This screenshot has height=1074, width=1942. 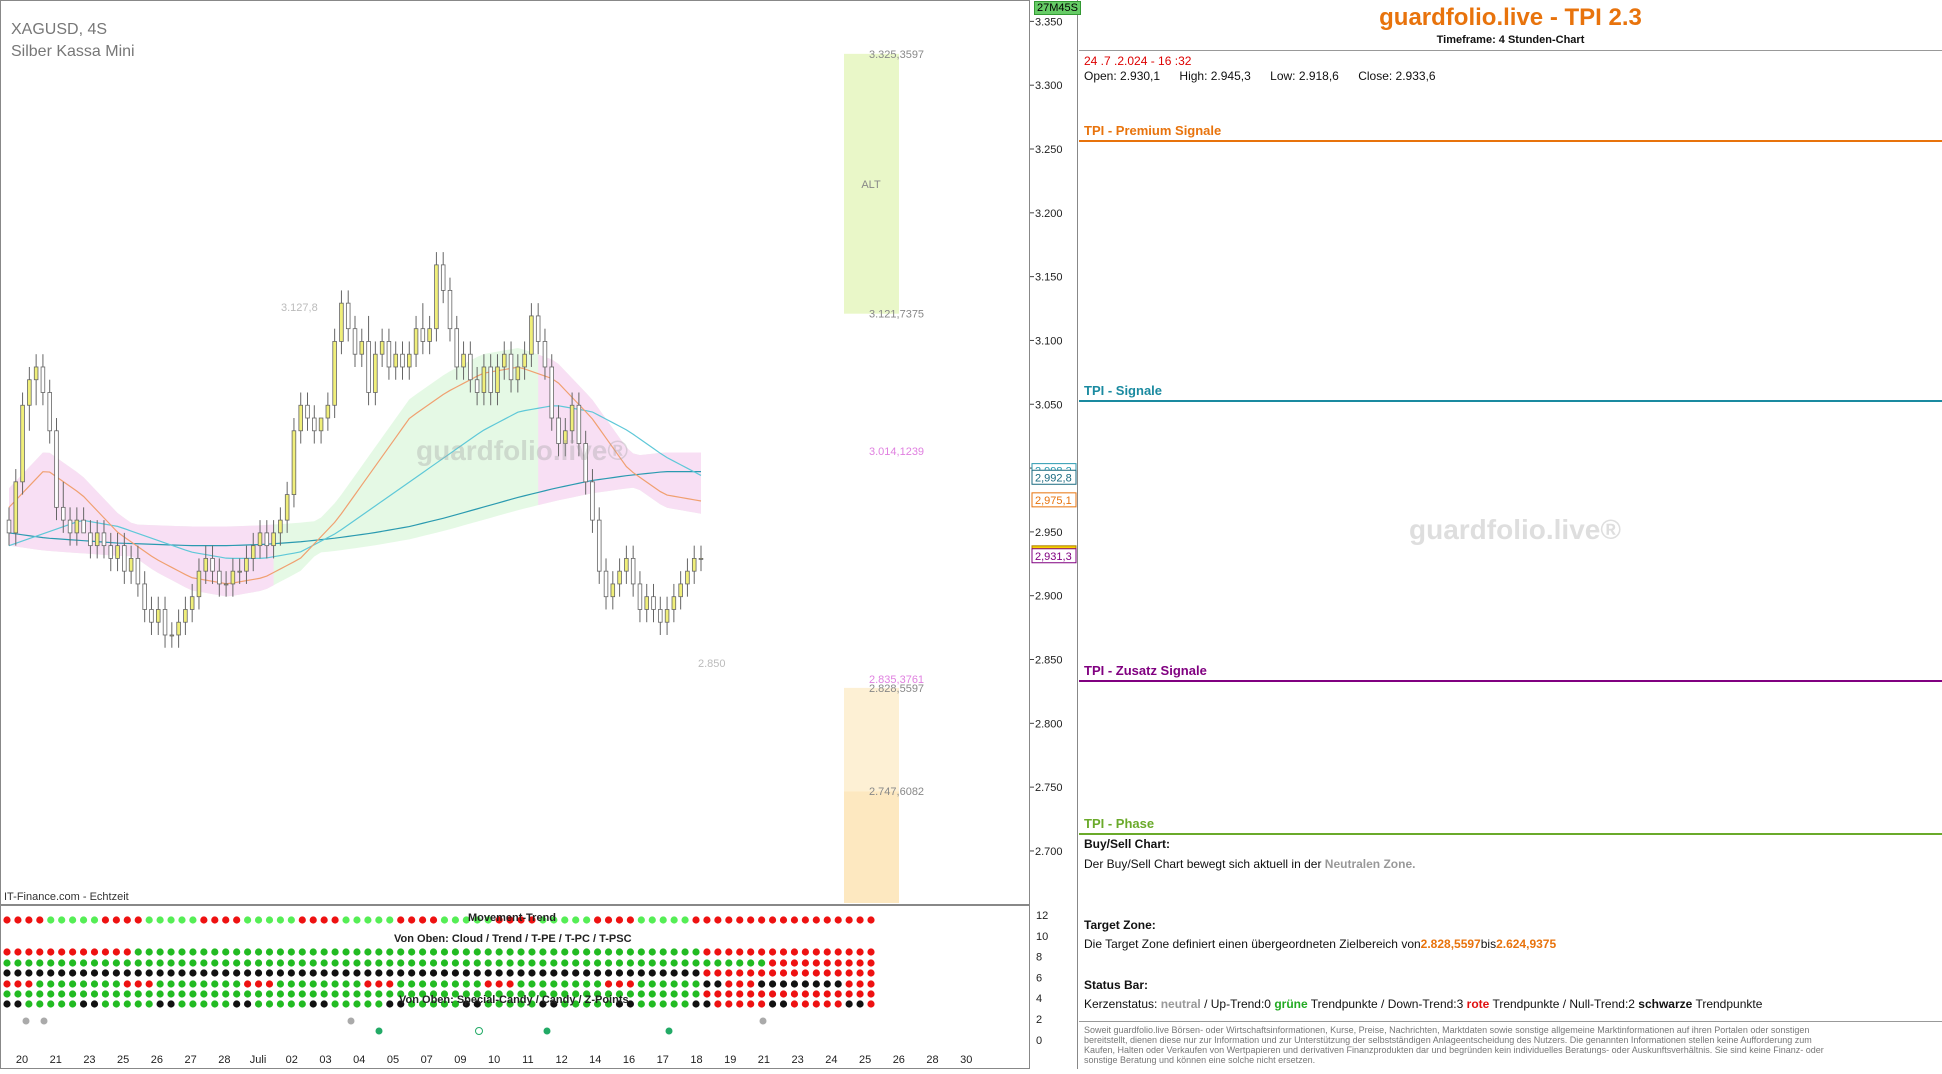 What do you see at coordinates (1053, 557) in the screenshot?
I see `price-tag-label: 2,931,3` at bounding box center [1053, 557].